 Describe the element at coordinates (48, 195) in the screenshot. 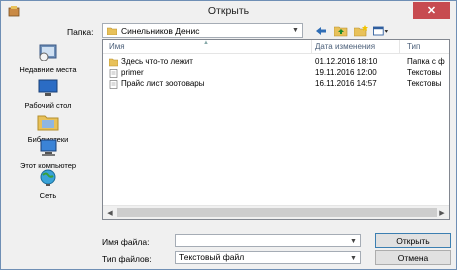

I see `place-label: Сеть` at that location.